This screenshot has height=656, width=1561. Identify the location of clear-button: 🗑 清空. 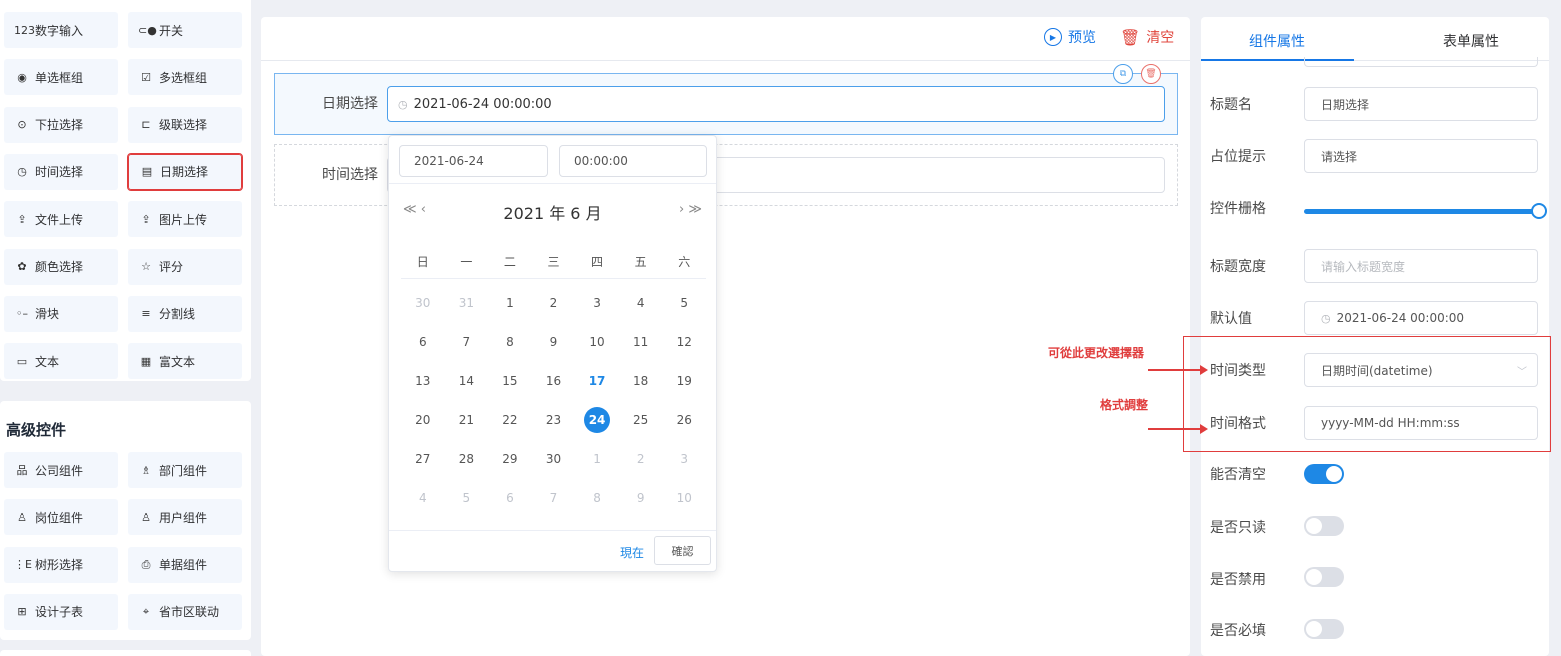
(1147, 37).